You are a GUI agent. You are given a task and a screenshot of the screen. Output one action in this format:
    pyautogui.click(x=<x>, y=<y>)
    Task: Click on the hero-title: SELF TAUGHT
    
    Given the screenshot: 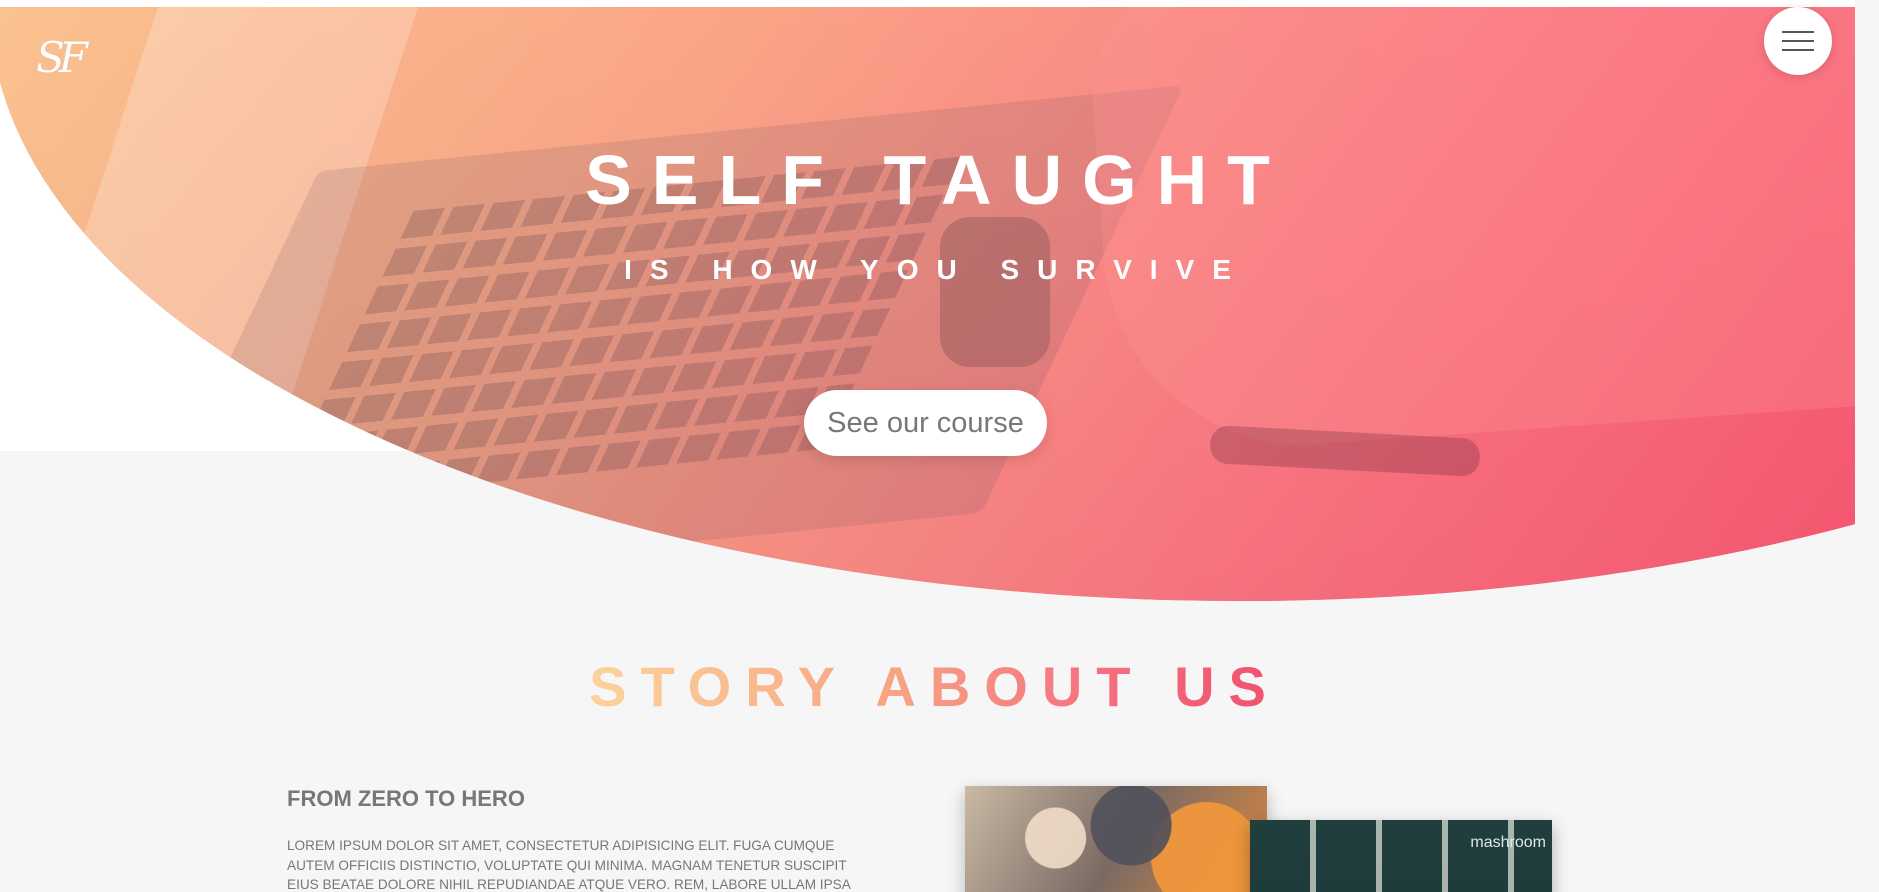 What is the action you would take?
    pyautogui.click(x=937, y=180)
    